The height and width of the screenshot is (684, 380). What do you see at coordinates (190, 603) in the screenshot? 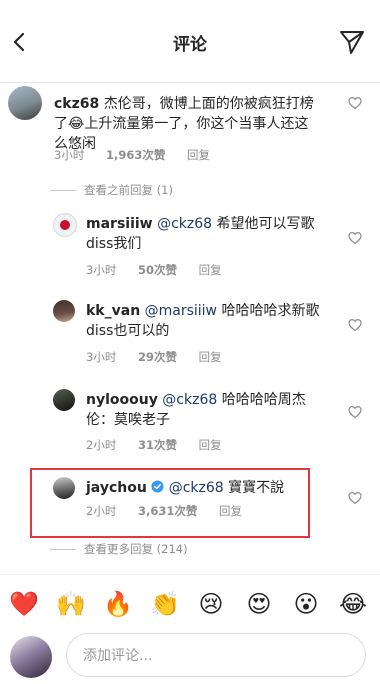
I see `emoji-quick-bar: ❤️ 🙌 🔥 👏 😢 😍 😮 😂` at bounding box center [190, 603].